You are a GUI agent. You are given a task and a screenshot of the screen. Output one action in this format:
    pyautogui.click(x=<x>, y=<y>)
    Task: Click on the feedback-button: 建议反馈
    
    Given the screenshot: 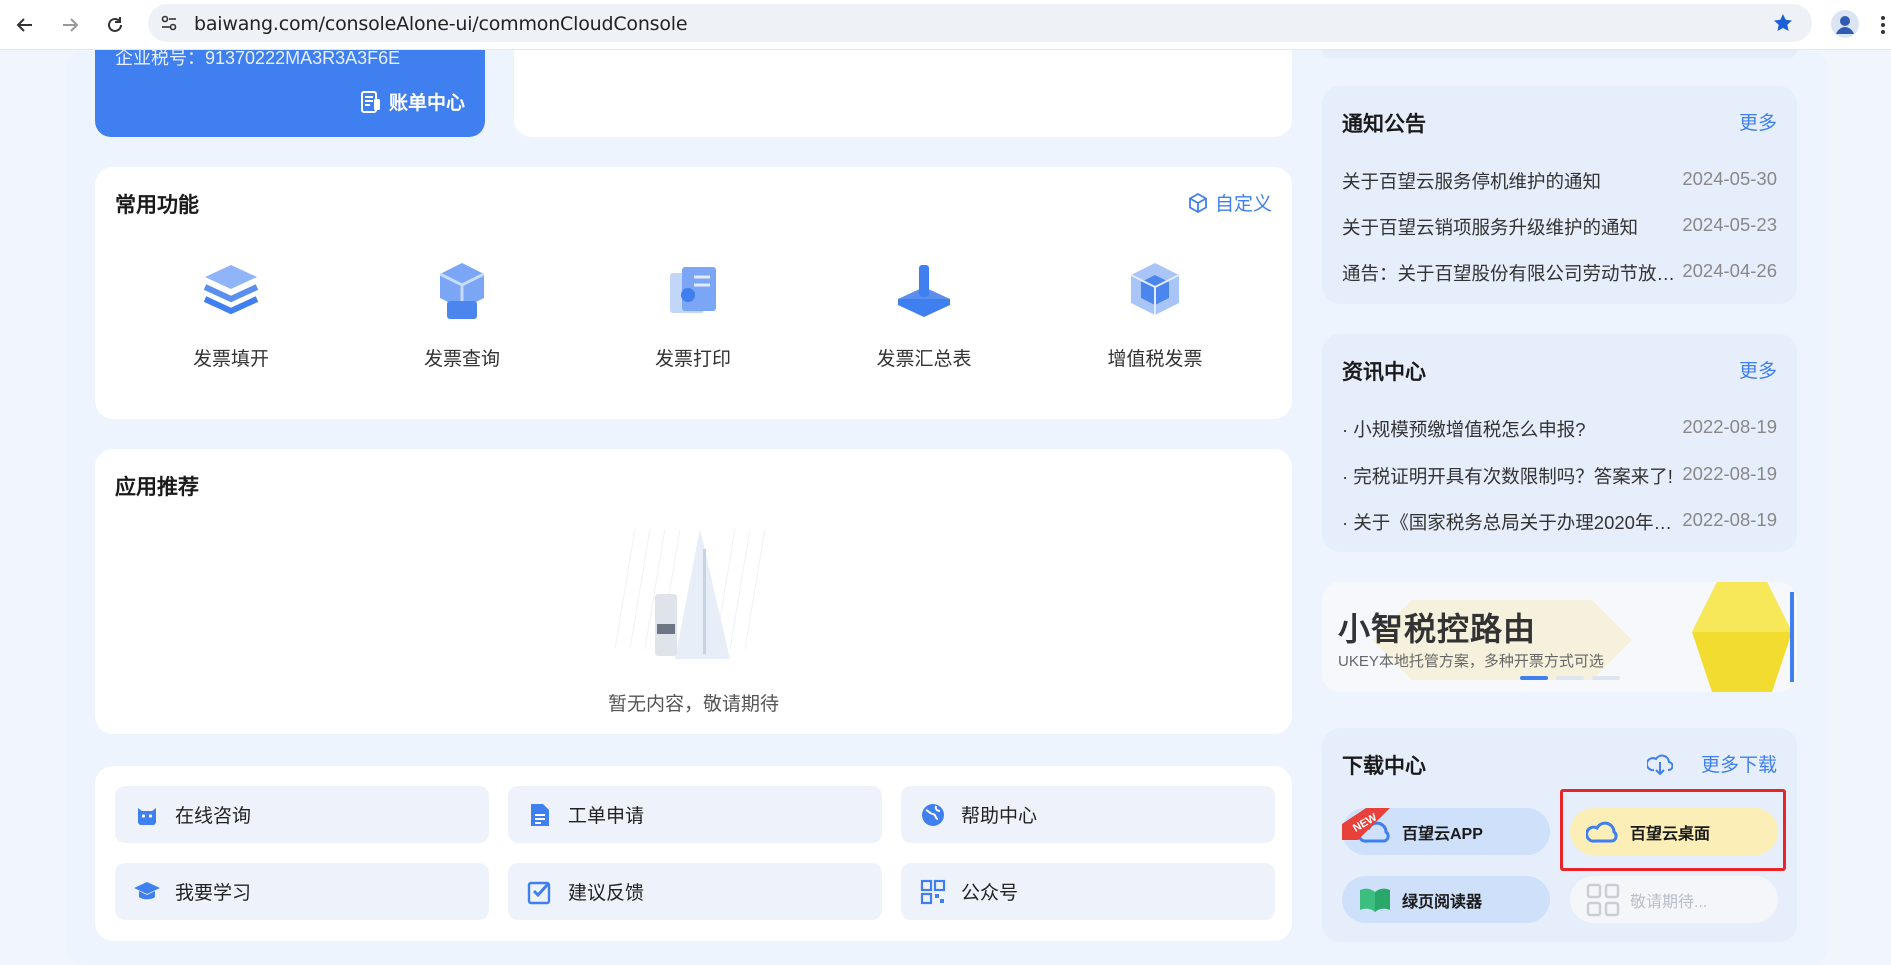 What is the action you would take?
    pyautogui.click(x=695, y=891)
    